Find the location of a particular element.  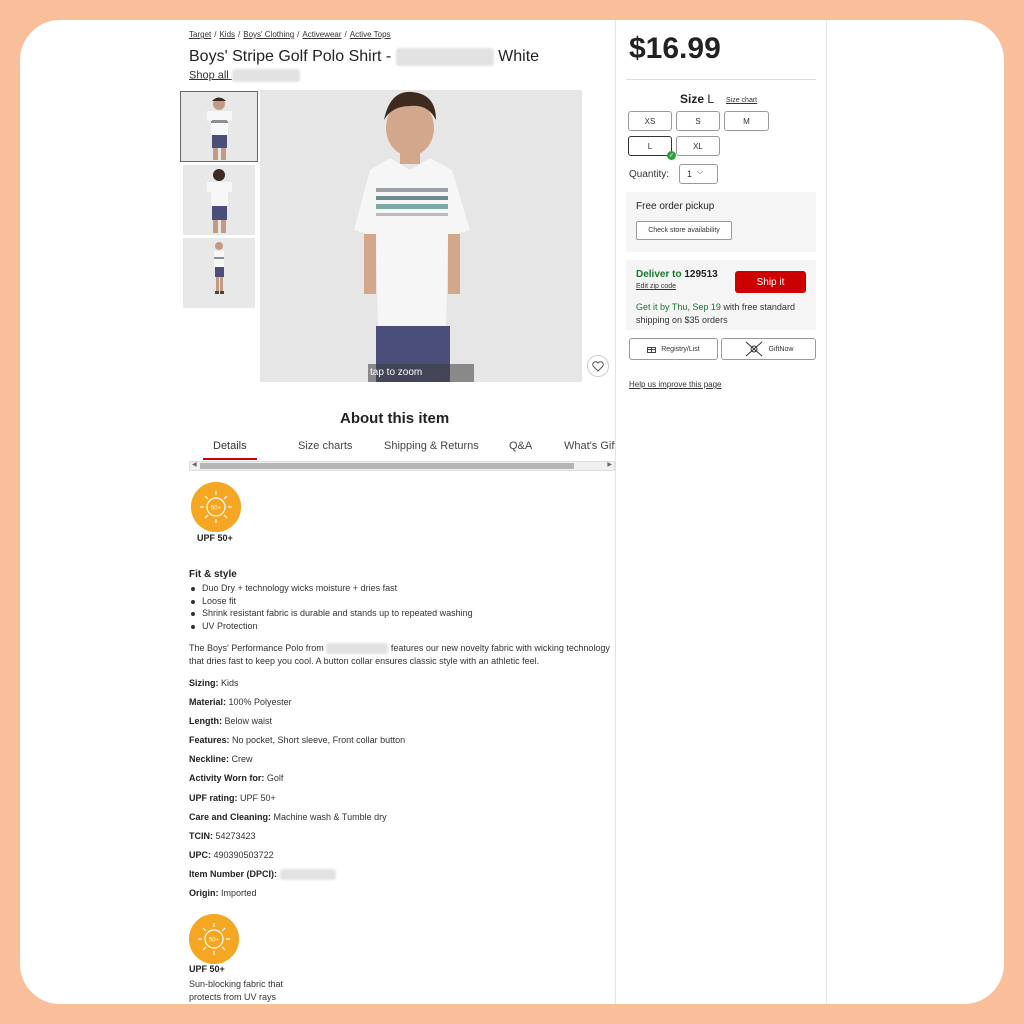

tabs-scrollbar: ◀ ▶ is located at coordinates (402, 466).